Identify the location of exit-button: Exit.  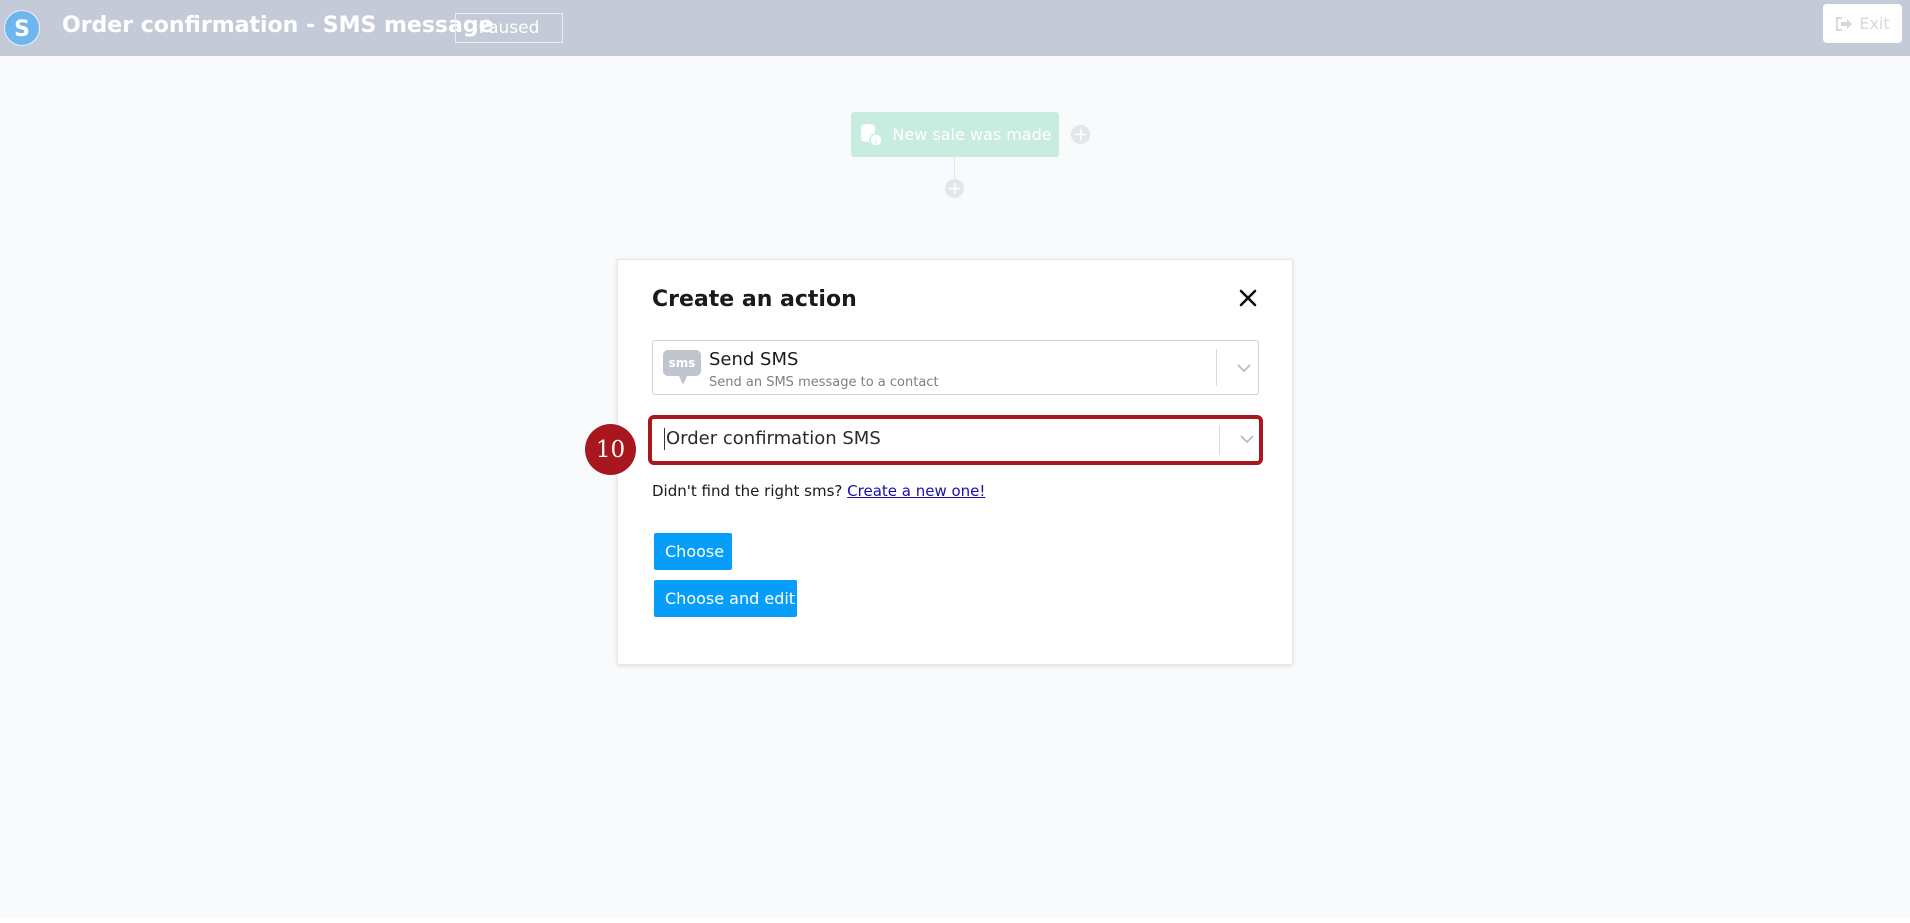
(1862, 23).